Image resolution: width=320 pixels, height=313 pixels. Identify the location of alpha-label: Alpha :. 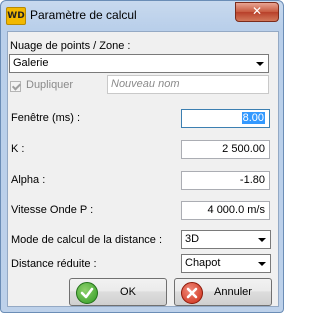
(28, 180).